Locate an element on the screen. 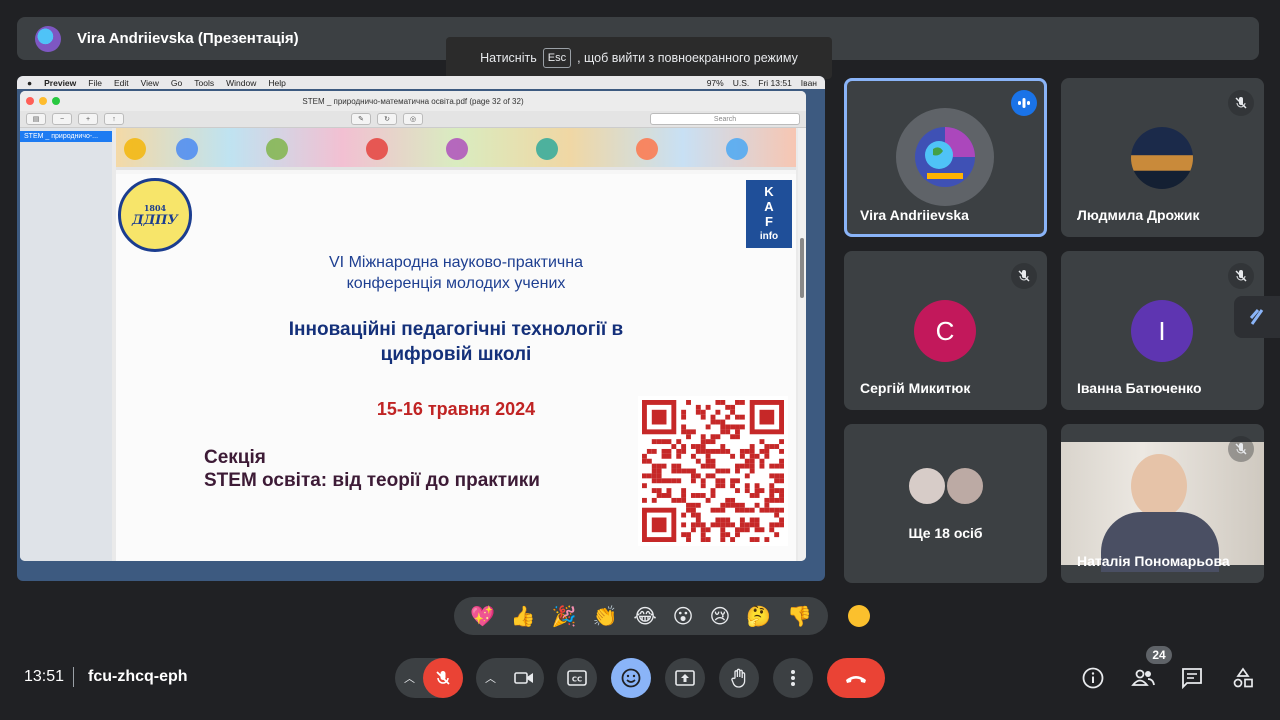 This screenshot has height=720, width=1280. menu-view: View is located at coordinates (149, 82).